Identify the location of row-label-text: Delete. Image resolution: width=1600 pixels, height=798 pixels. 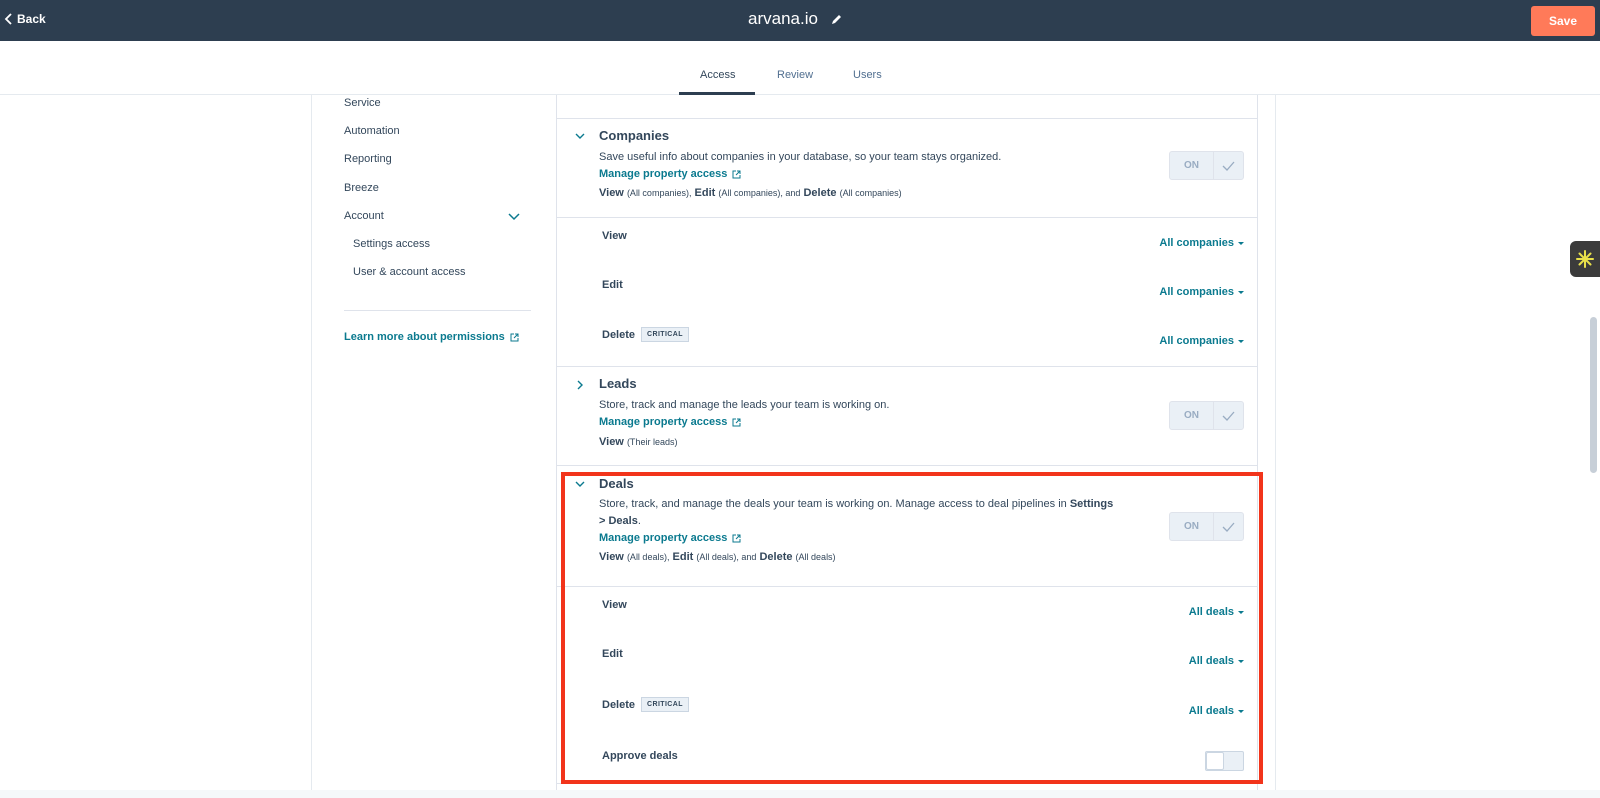
(619, 704).